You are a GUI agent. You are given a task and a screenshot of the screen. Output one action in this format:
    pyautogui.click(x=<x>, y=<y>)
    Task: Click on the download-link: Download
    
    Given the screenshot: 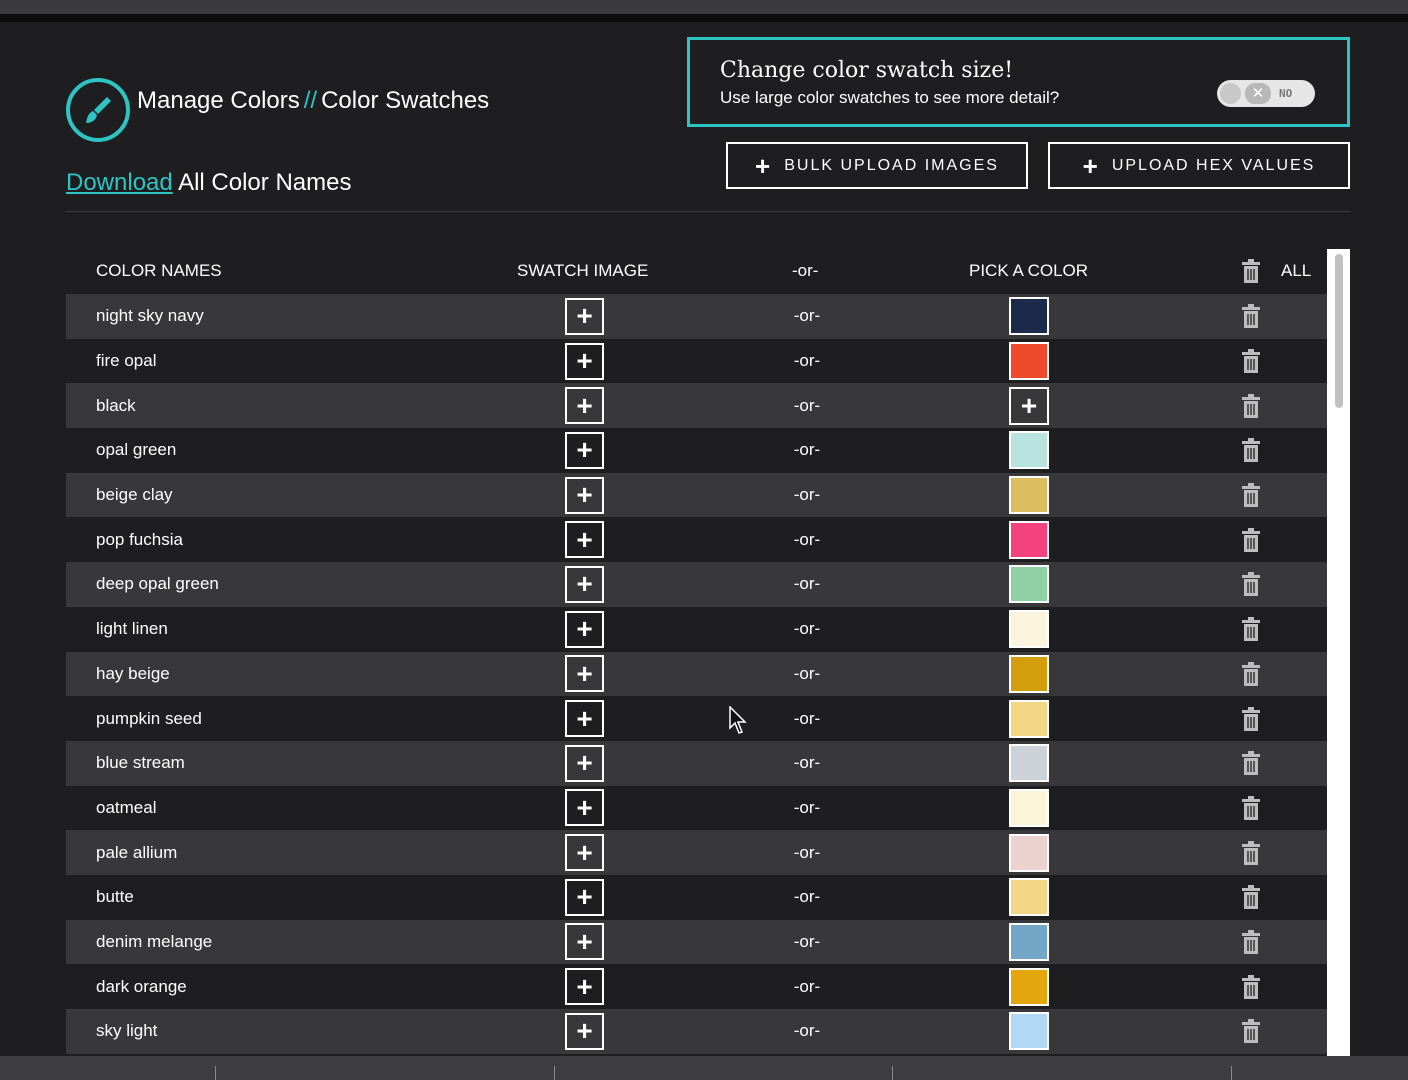 What is the action you would take?
    pyautogui.click(x=119, y=182)
    